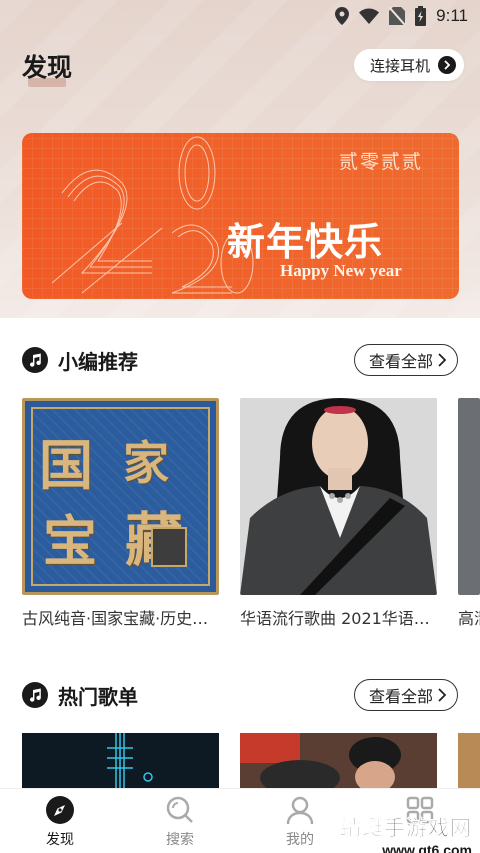  I want to click on nav-search: 搜索, so click(180, 822).